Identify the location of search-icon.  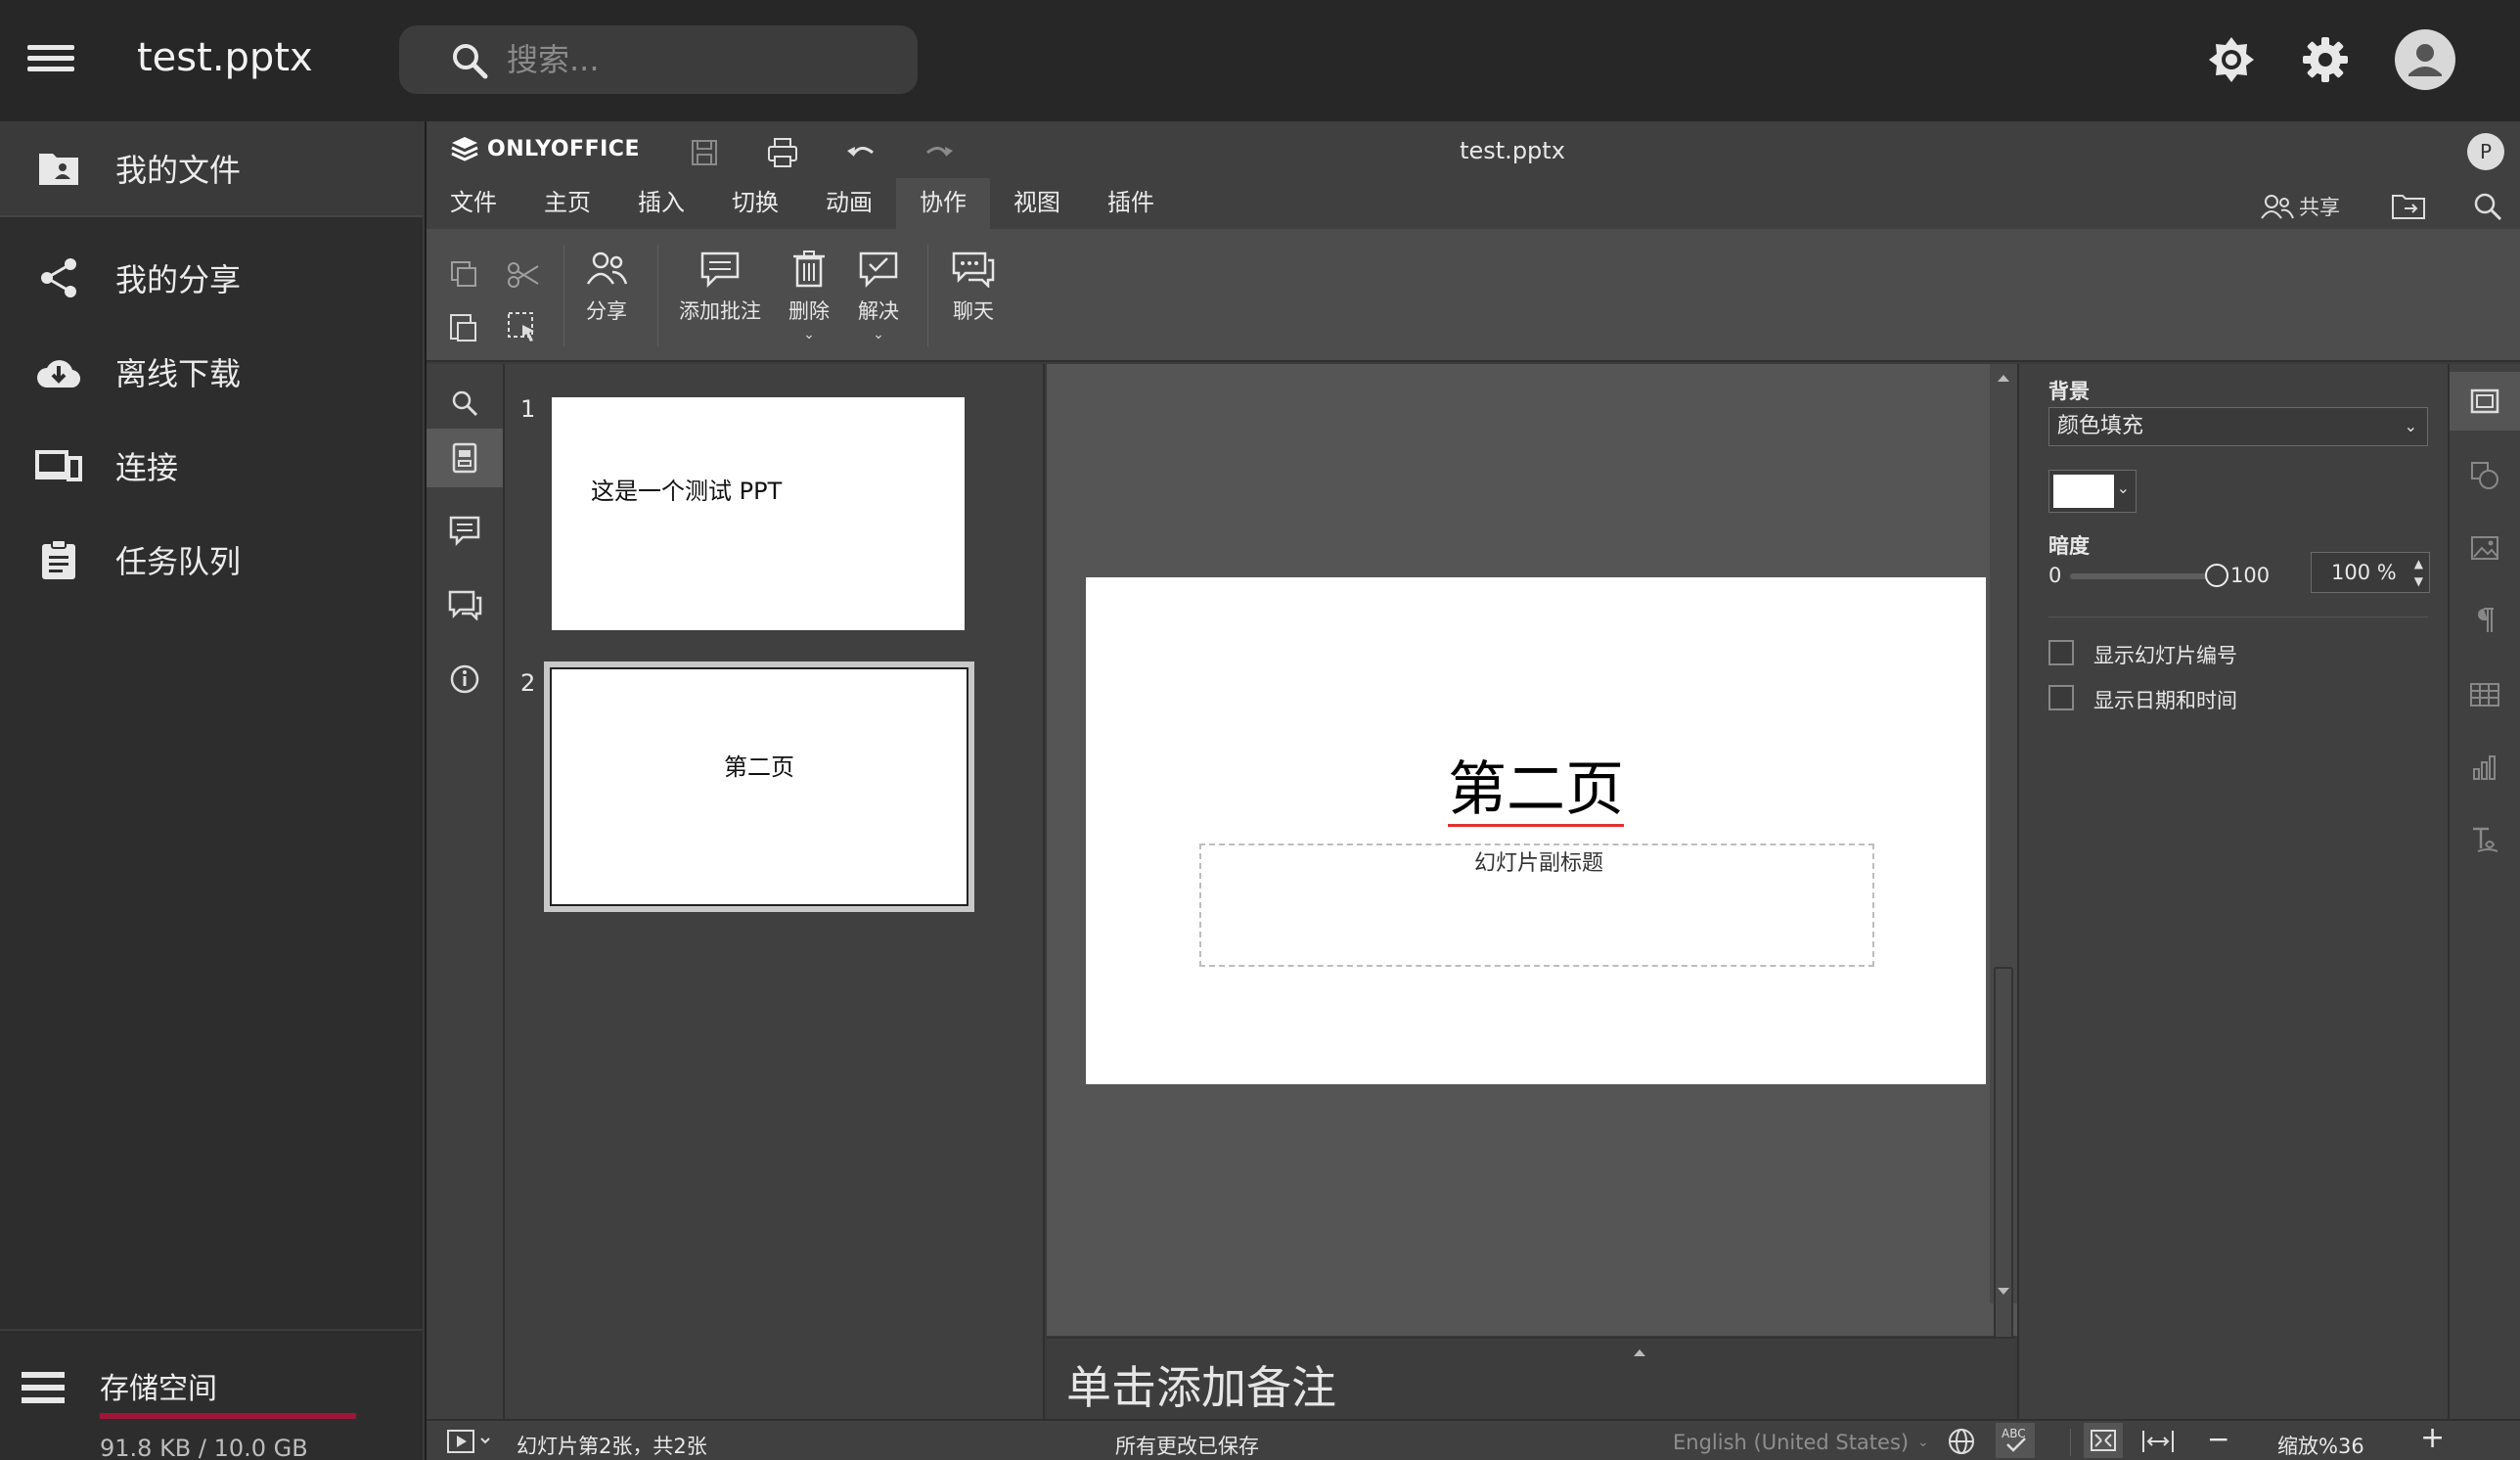
(470, 61).